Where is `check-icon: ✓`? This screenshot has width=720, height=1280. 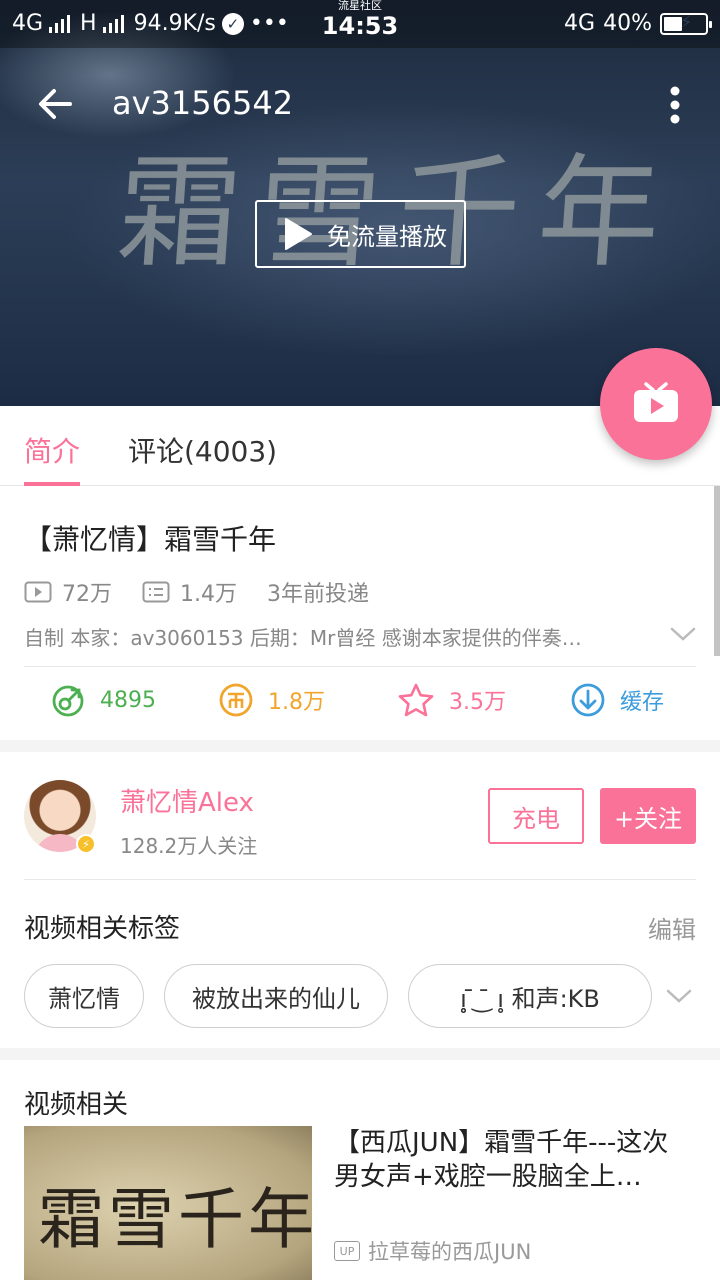
check-icon: ✓ is located at coordinates (232, 23).